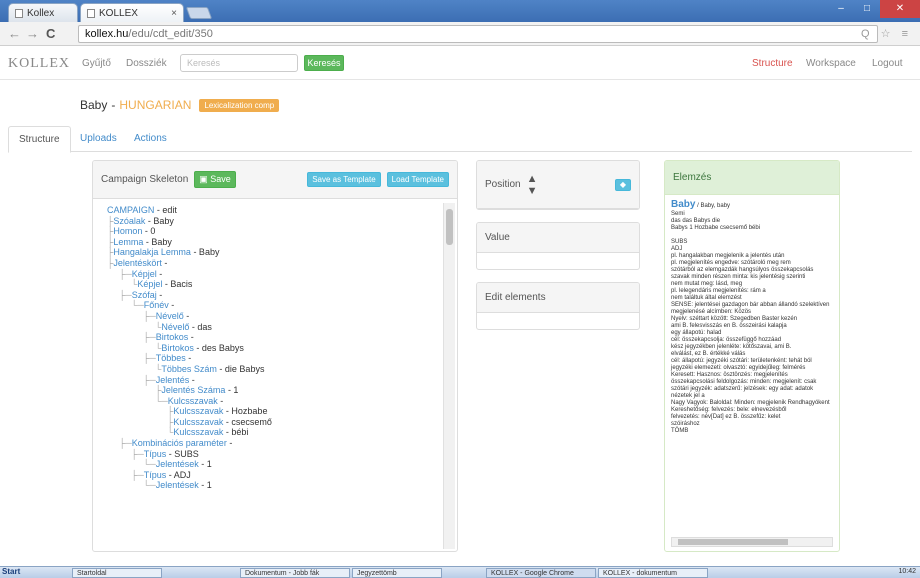 This screenshot has height=578, width=920. What do you see at coordinates (272, 305) in the screenshot?
I see `tree-node: └─Főnév -` at bounding box center [272, 305].